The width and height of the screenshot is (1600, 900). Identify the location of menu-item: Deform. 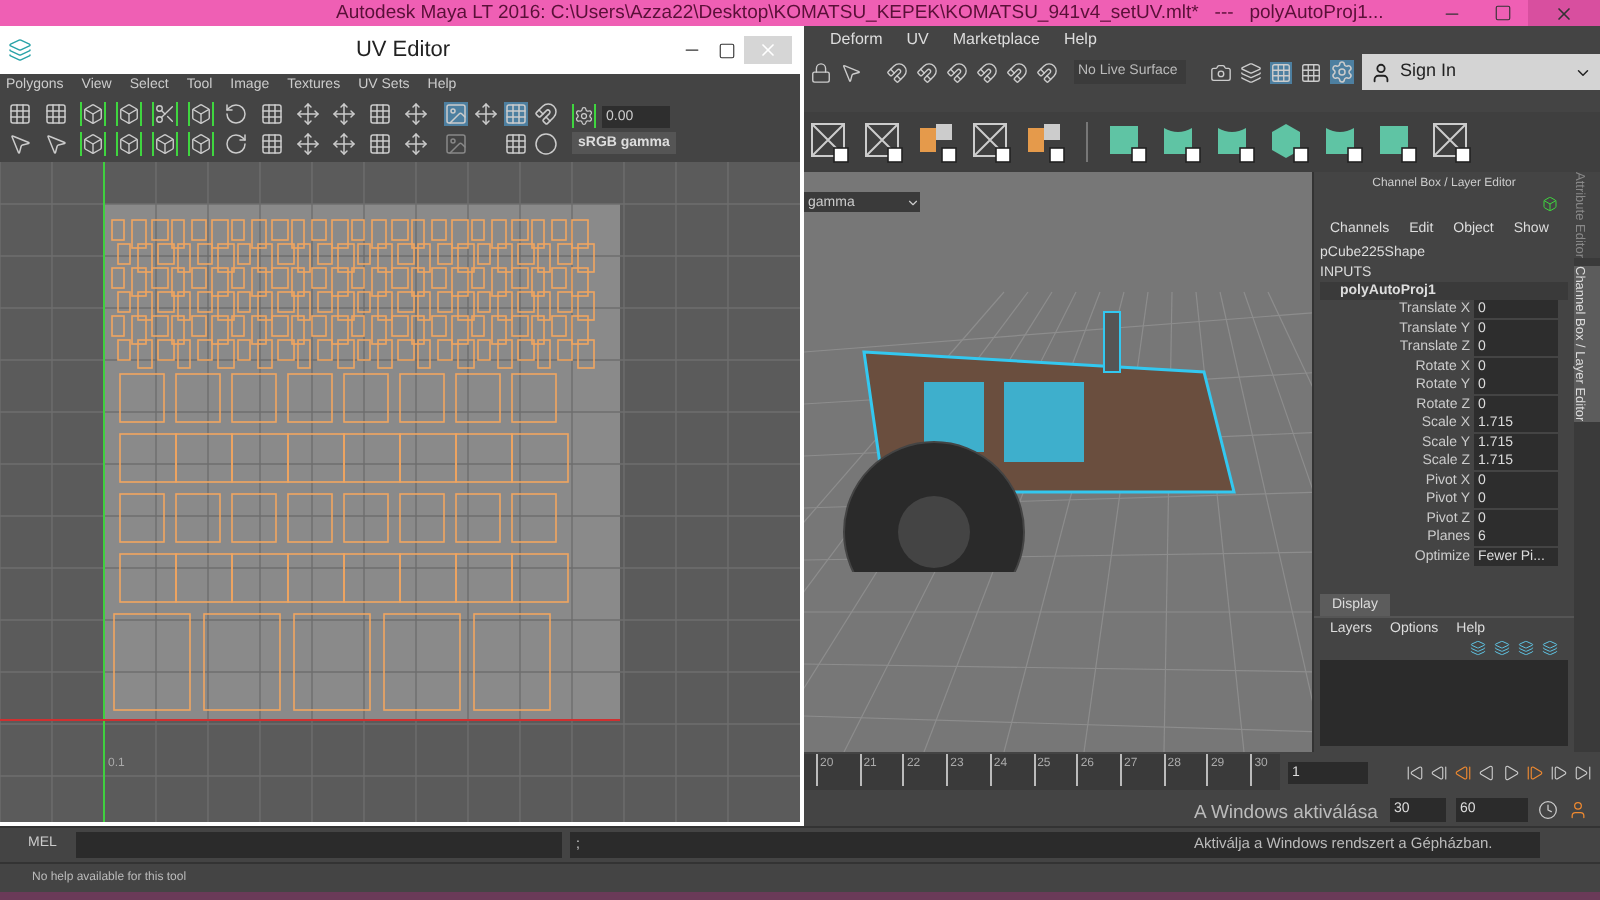
(856, 39).